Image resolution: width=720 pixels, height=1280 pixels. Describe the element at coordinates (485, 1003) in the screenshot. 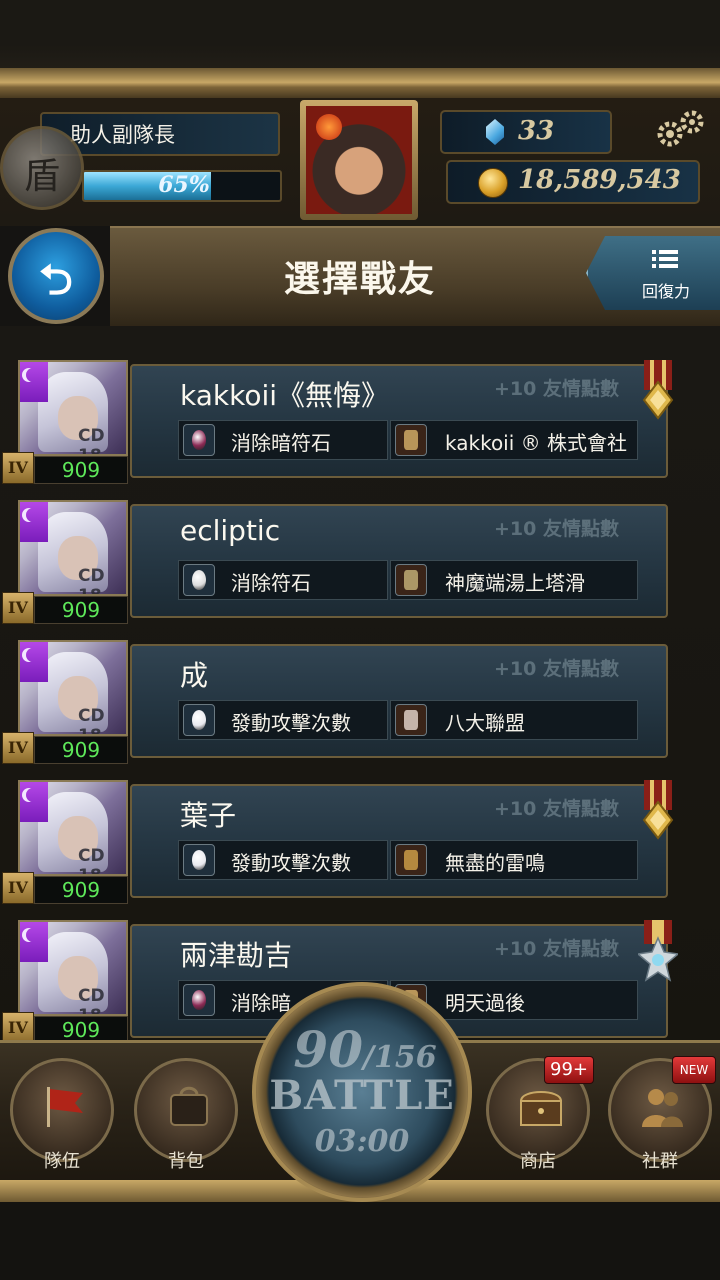

I see `guild-name: 明天過後` at that location.